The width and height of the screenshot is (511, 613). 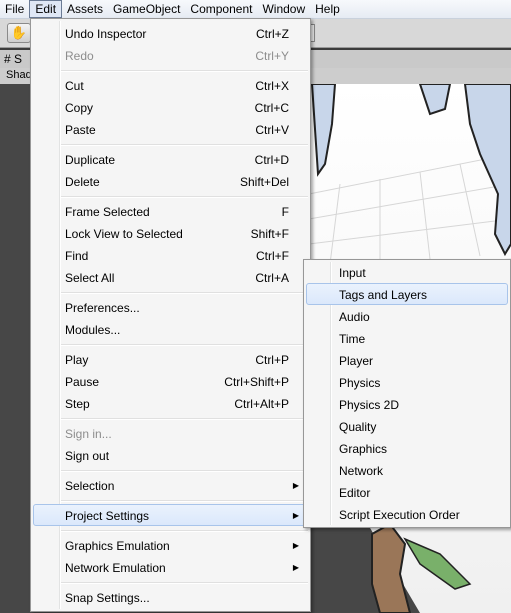 What do you see at coordinates (407, 360) in the screenshot?
I see `submenu-item-player: Player` at bounding box center [407, 360].